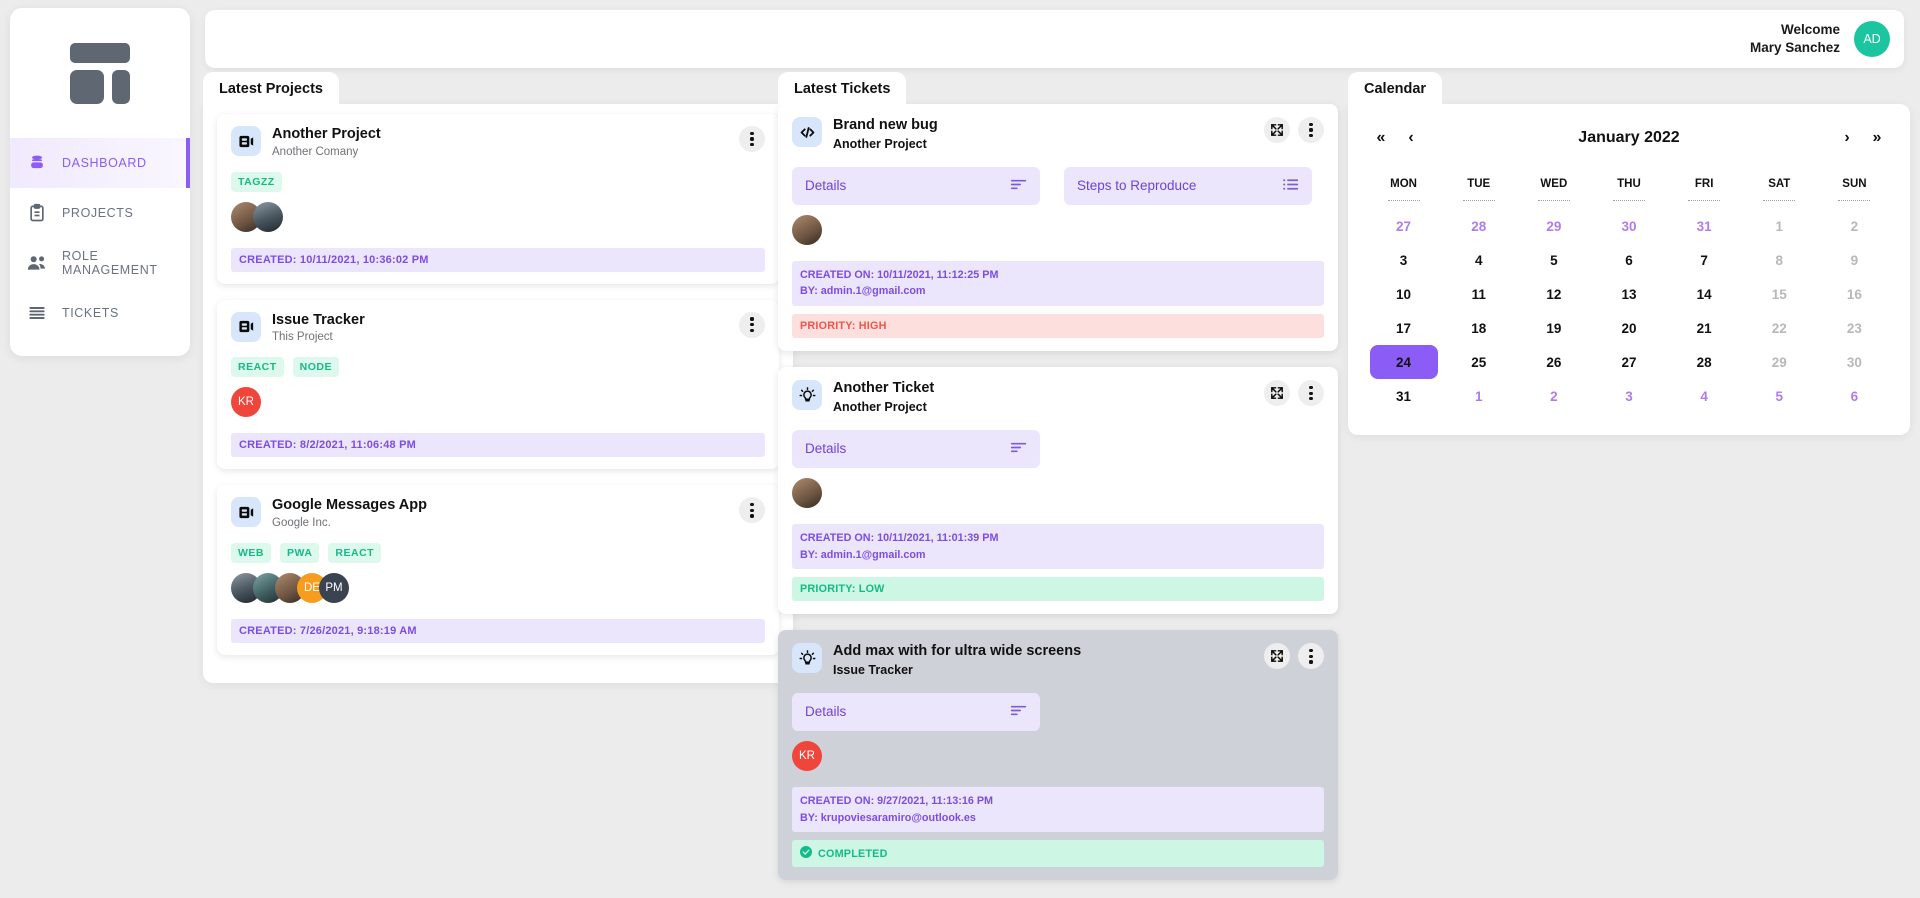 Image resolution: width=1920 pixels, height=898 pixels. Describe the element at coordinates (1478, 362) in the screenshot. I see `calendar-day: 25` at that location.